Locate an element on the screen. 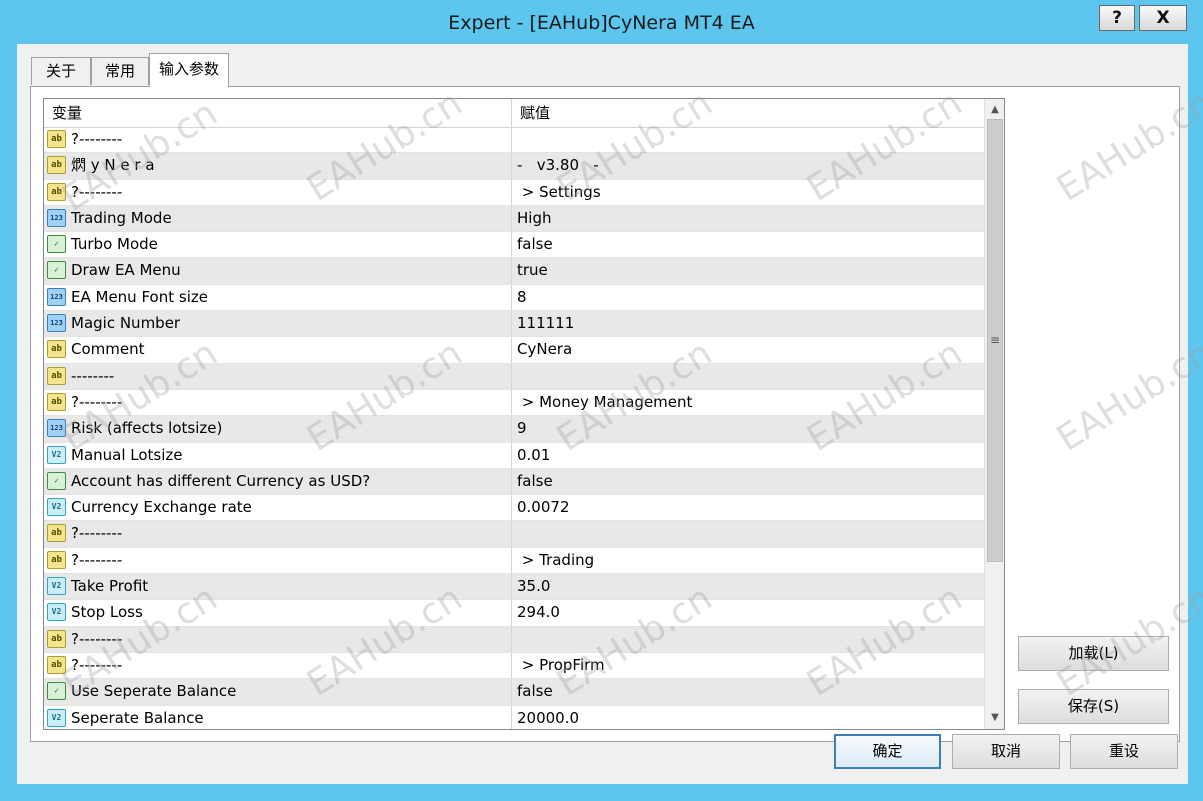 The width and height of the screenshot is (1203, 801). title-bar: Expert - [EAHub]CyNera MT4 EA ? X is located at coordinates (601, 22).